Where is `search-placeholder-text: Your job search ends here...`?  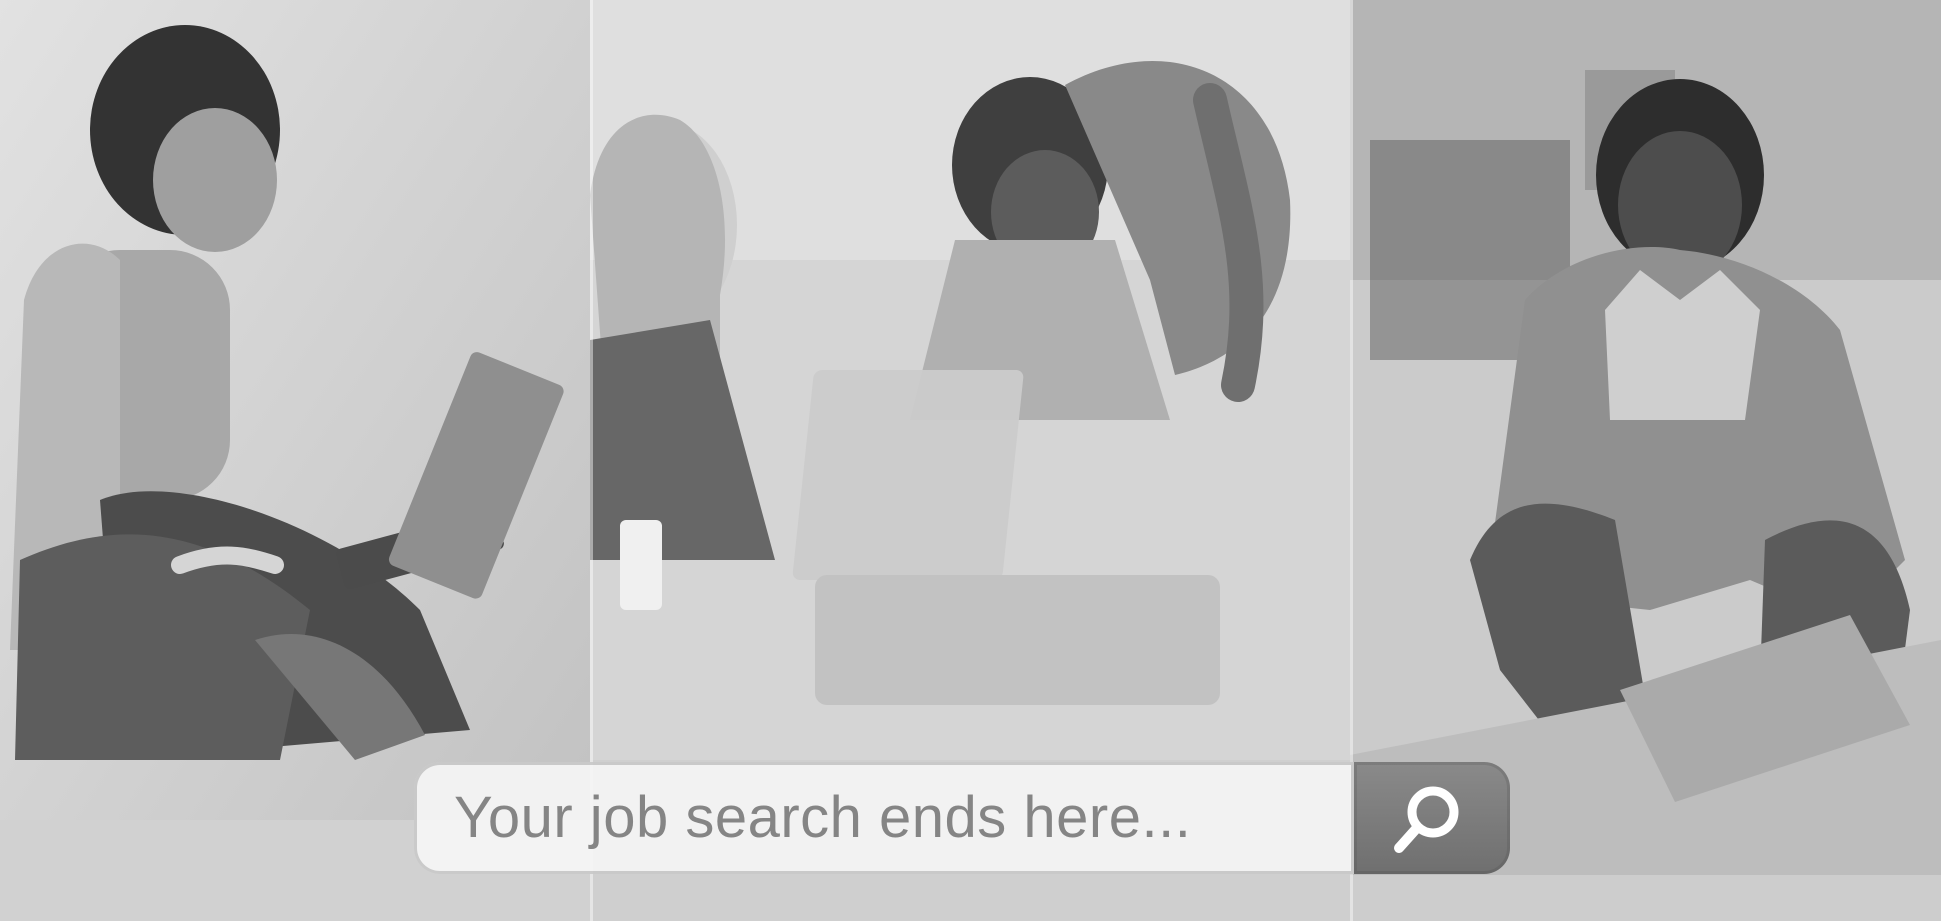 search-placeholder-text: Your job search ends here... is located at coordinates (823, 817).